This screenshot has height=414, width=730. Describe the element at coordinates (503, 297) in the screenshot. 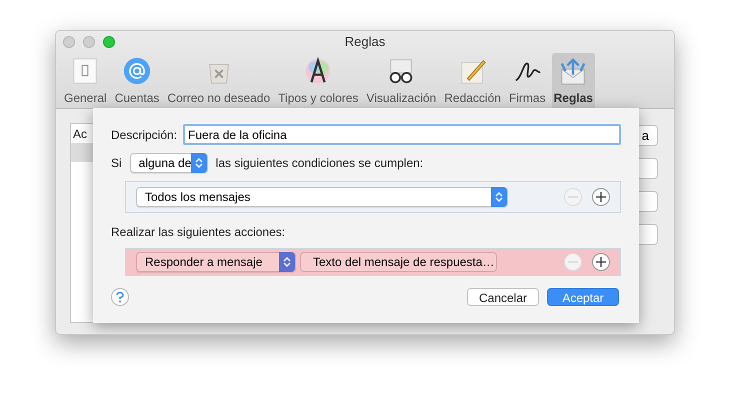

I see `cancel-button: Cancelar` at that location.